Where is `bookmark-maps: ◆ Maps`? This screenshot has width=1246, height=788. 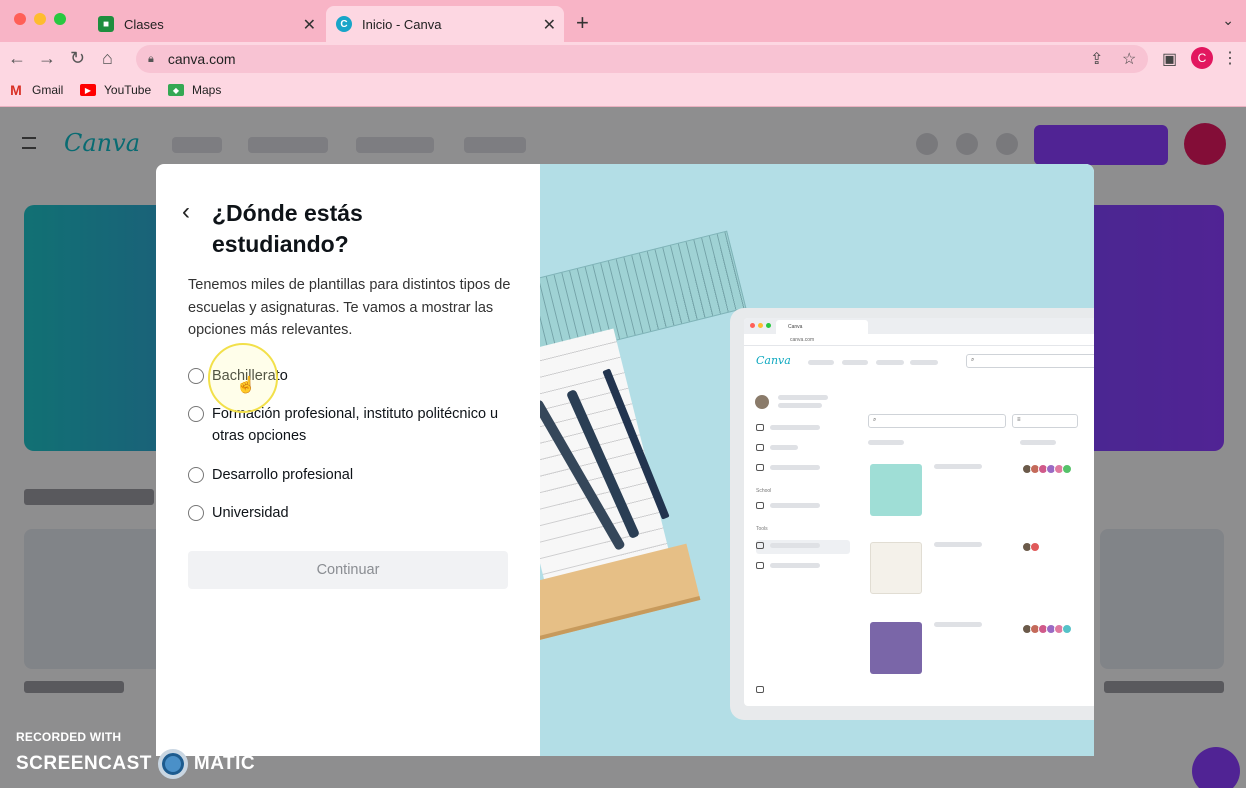
bookmark-maps: ◆ Maps is located at coordinates (194, 90).